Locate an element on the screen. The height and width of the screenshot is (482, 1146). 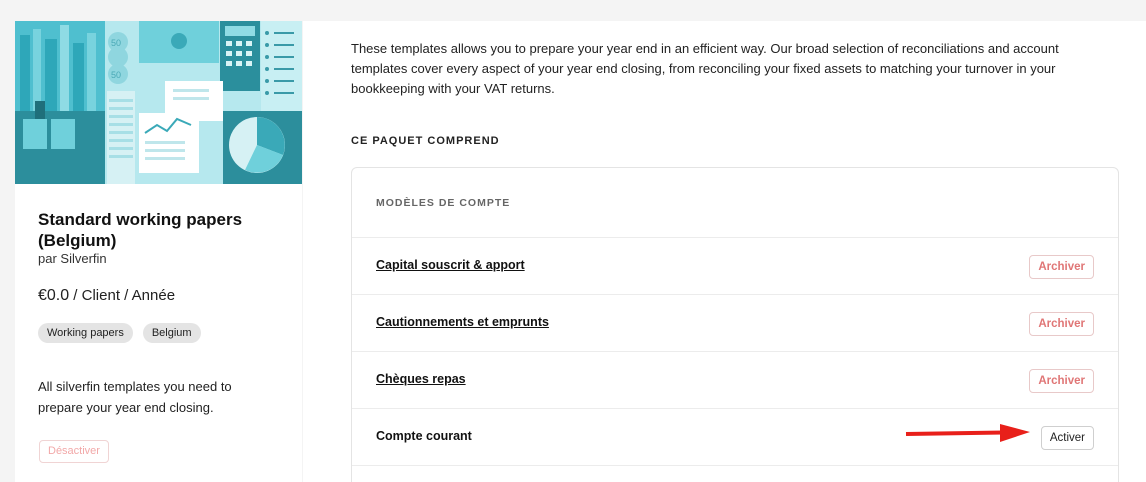
package-illustration: 50 50 is located at coordinates (158, 102).